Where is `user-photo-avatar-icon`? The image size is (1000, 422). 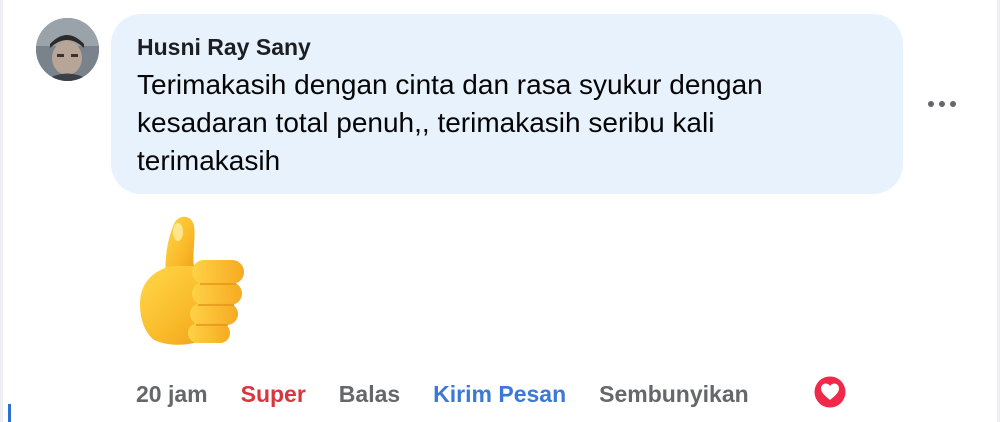
user-photo-avatar-icon is located at coordinates (67, 49).